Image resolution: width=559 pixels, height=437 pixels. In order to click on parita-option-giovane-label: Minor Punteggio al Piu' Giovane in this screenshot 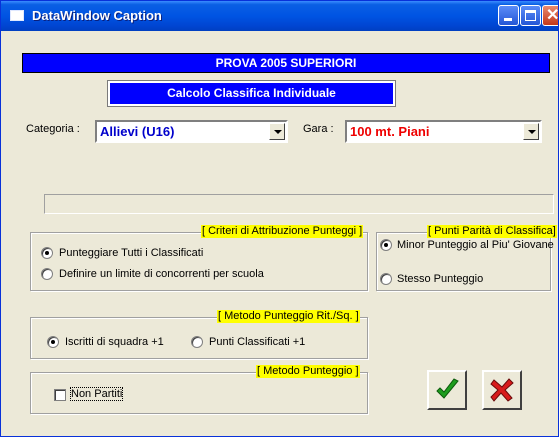, I will do `click(475, 245)`.